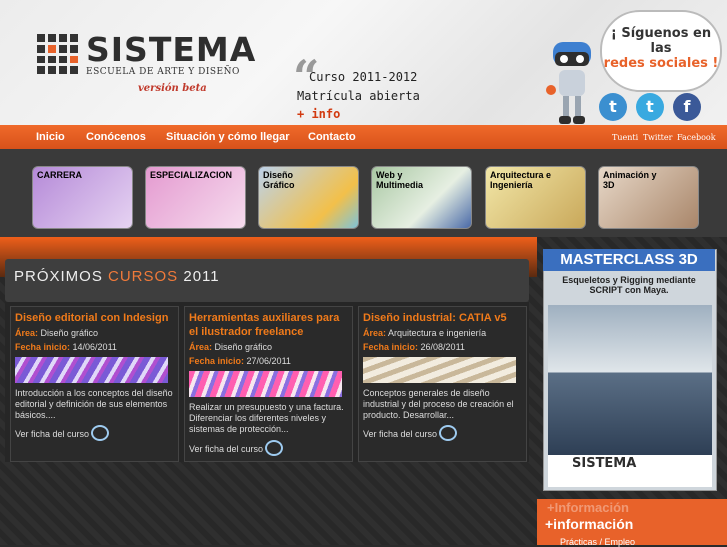 The width and height of the screenshot is (727, 547). What do you see at coordinates (630, 380) in the screenshot?
I see `masterclass-image` at bounding box center [630, 380].